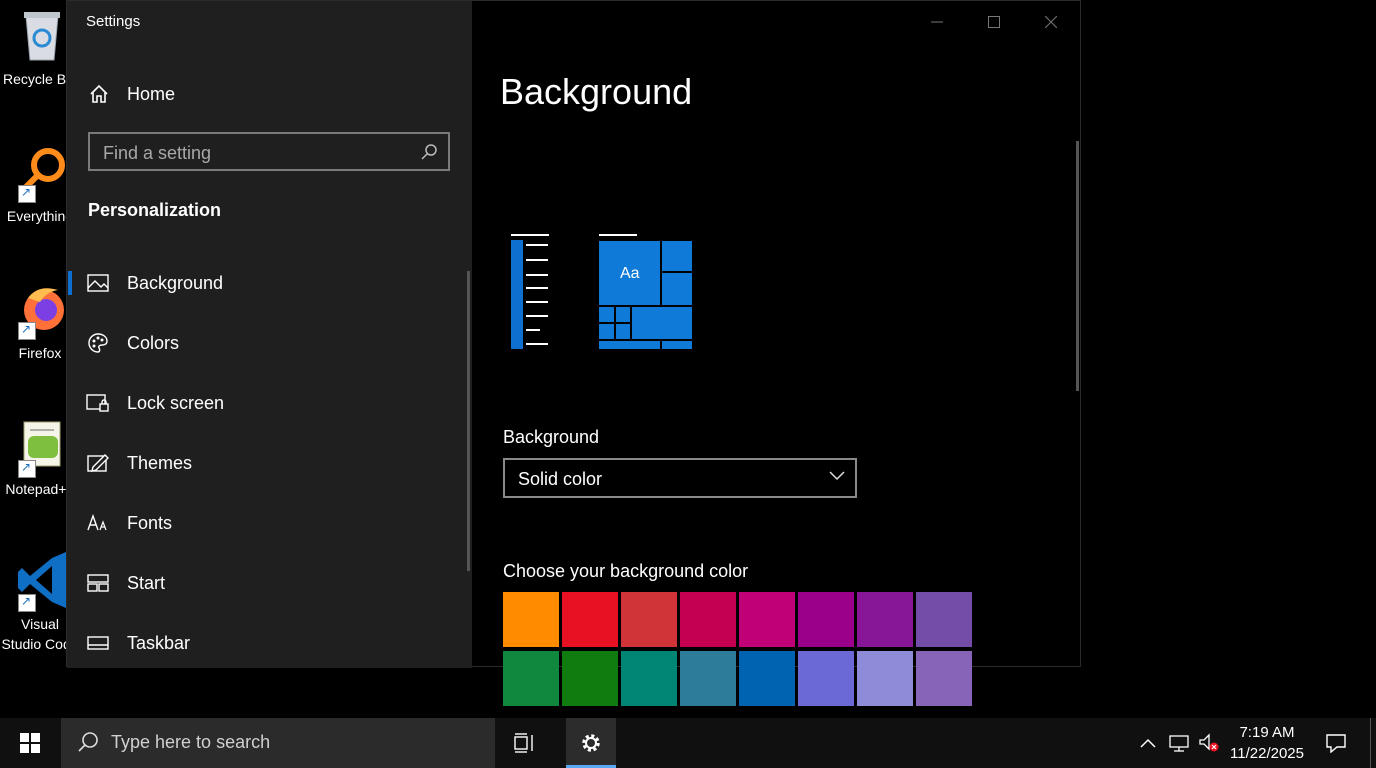  What do you see at coordinates (267, 463) in the screenshot?
I see `sidebar-item-themes: Themes` at bounding box center [267, 463].